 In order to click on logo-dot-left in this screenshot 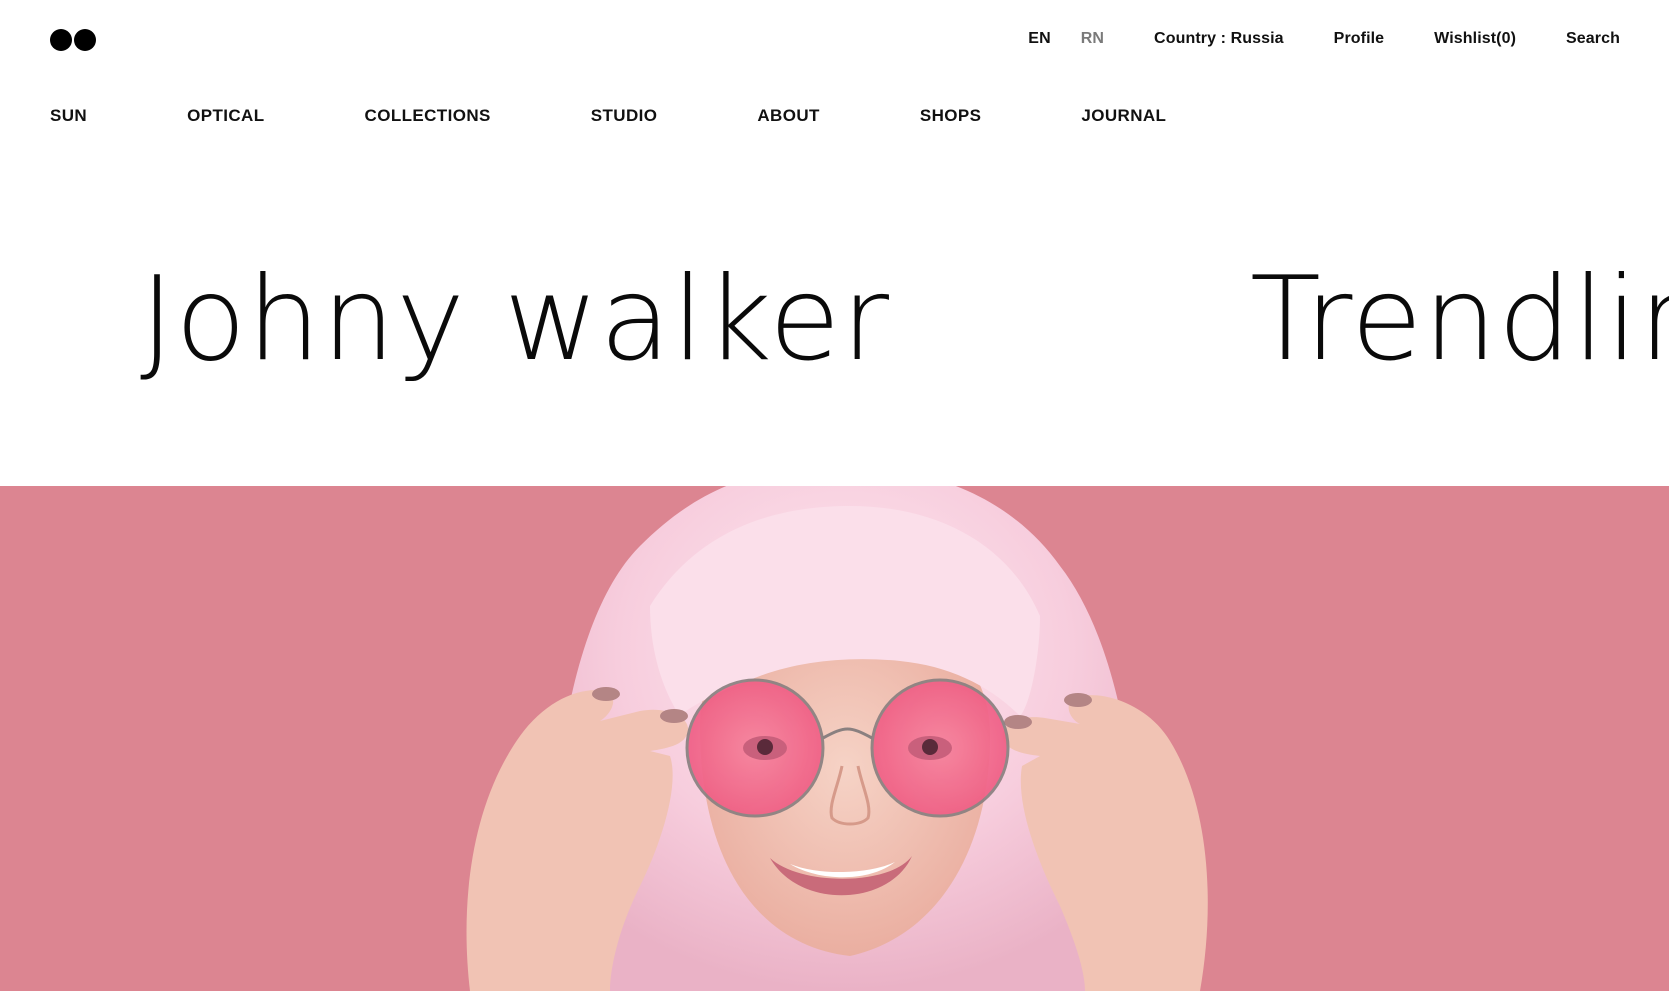, I will do `click(61, 40)`.